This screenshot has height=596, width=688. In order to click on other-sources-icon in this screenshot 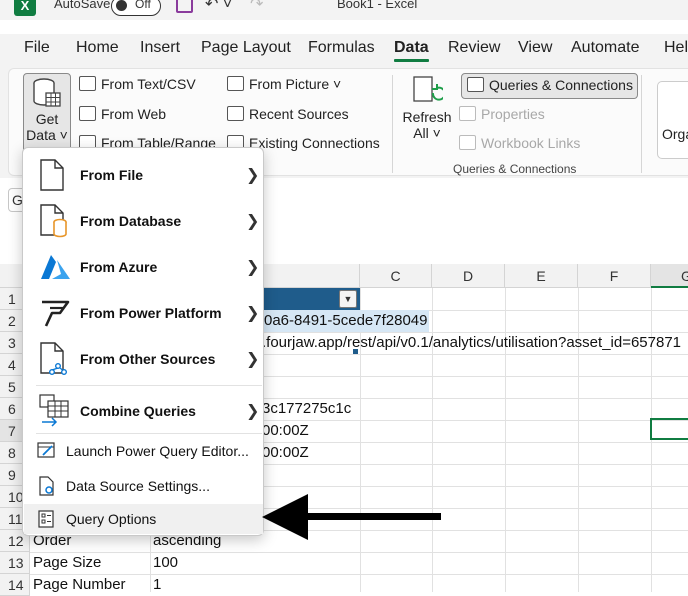, I will do `click(54, 359)`.